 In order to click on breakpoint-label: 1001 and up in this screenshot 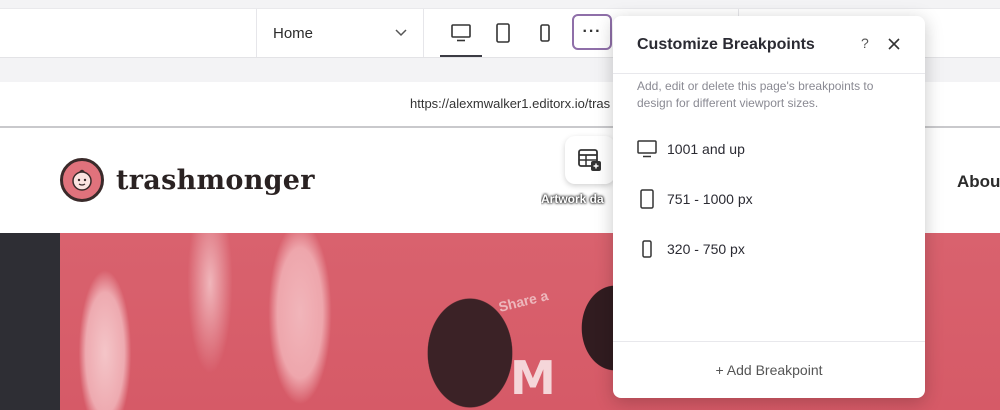, I will do `click(706, 149)`.